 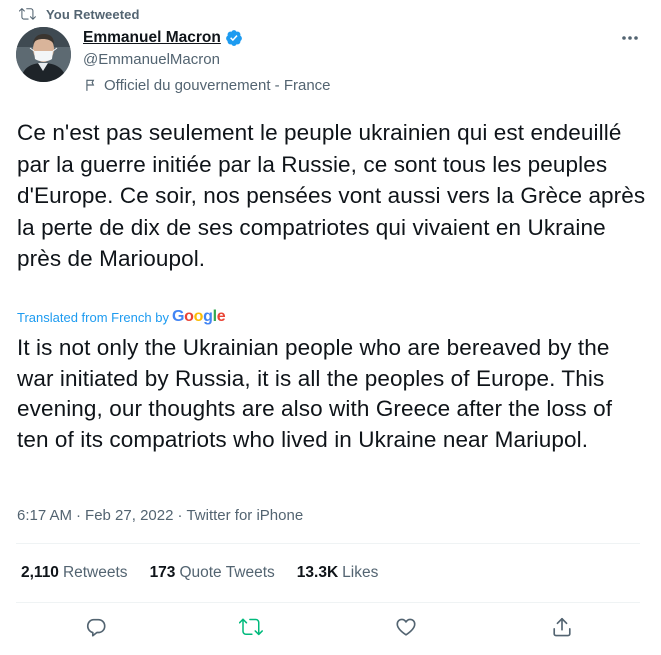 What do you see at coordinates (198, 316) in the screenshot?
I see `google-logo: Google` at bounding box center [198, 316].